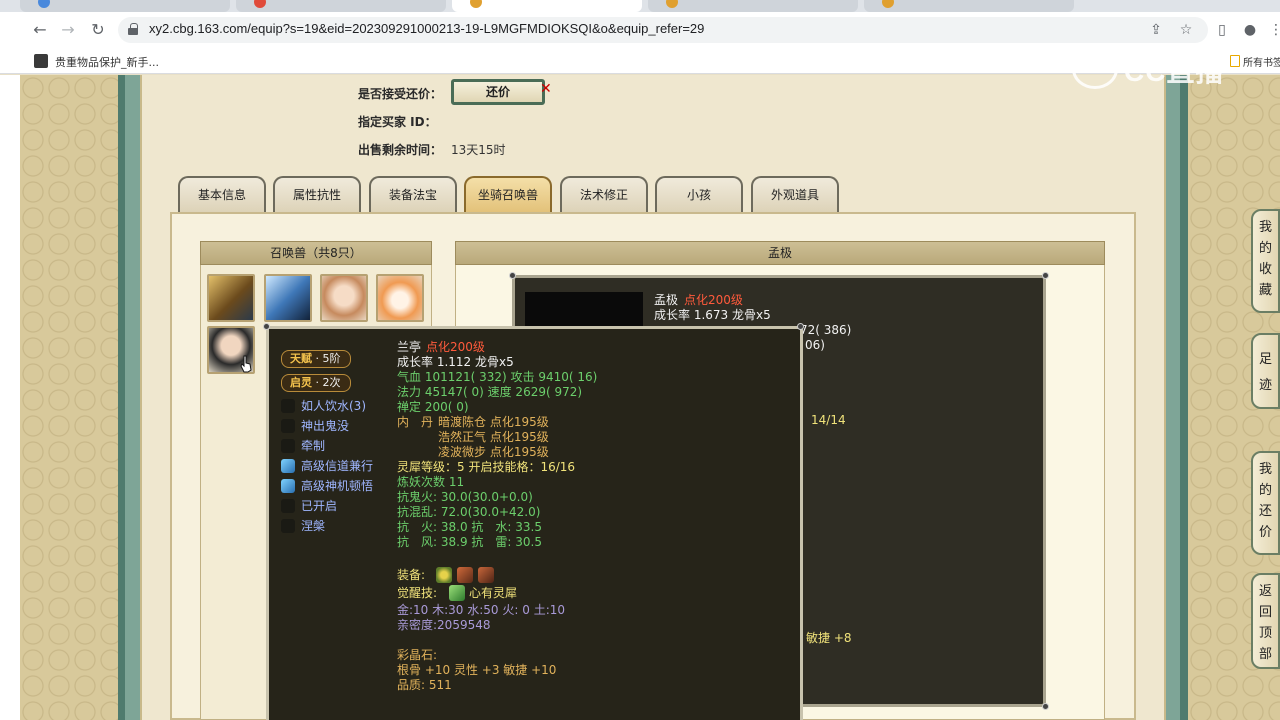 This screenshot has height=720, width=1280. I want to click on armor-equip-icon, so click(465, 575).